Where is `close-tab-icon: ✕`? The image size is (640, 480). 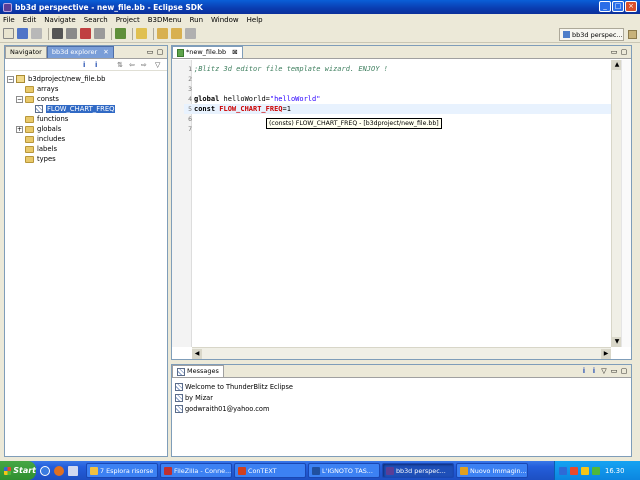
close-tab-icon: ✕ is located at coordinates (105, 52).